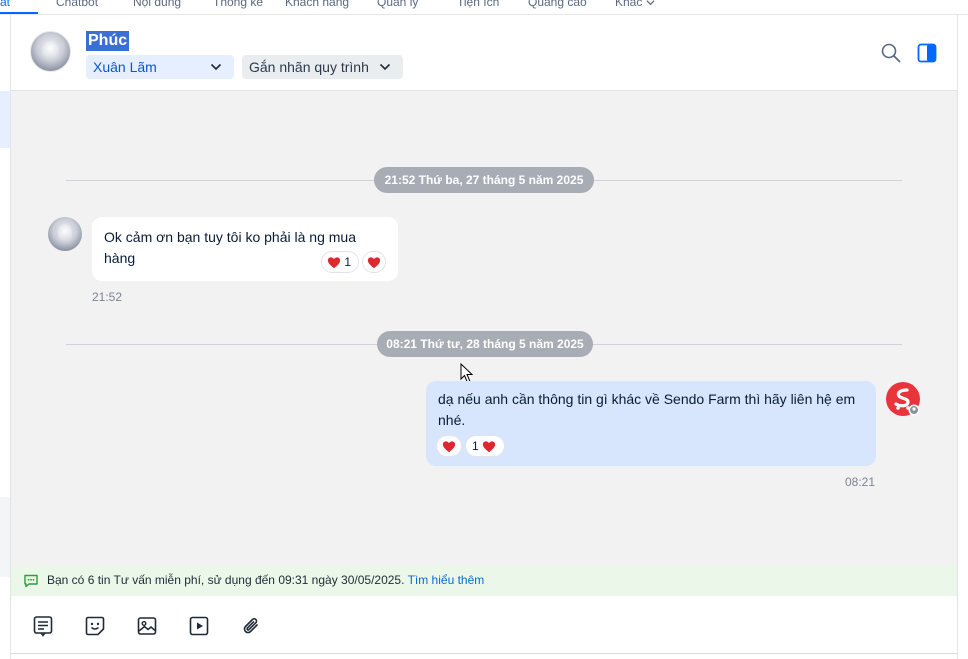 This screenshot has width=968, height=659. I want to click on quick-message-icon, so click(43, 626).